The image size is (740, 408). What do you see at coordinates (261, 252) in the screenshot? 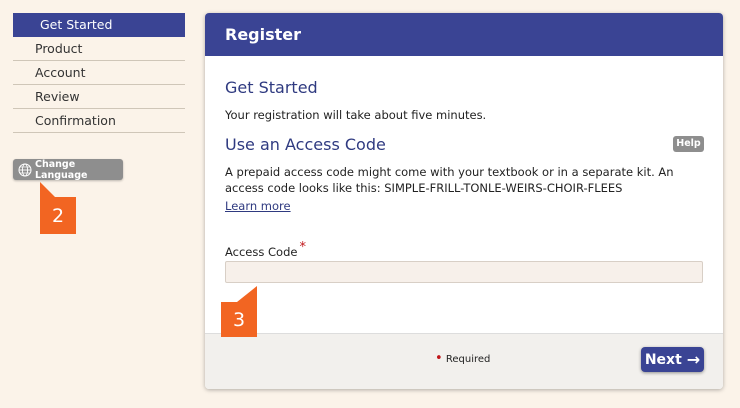
I see `access-code-label-text: Access Code` at bounding box center [261, 252].